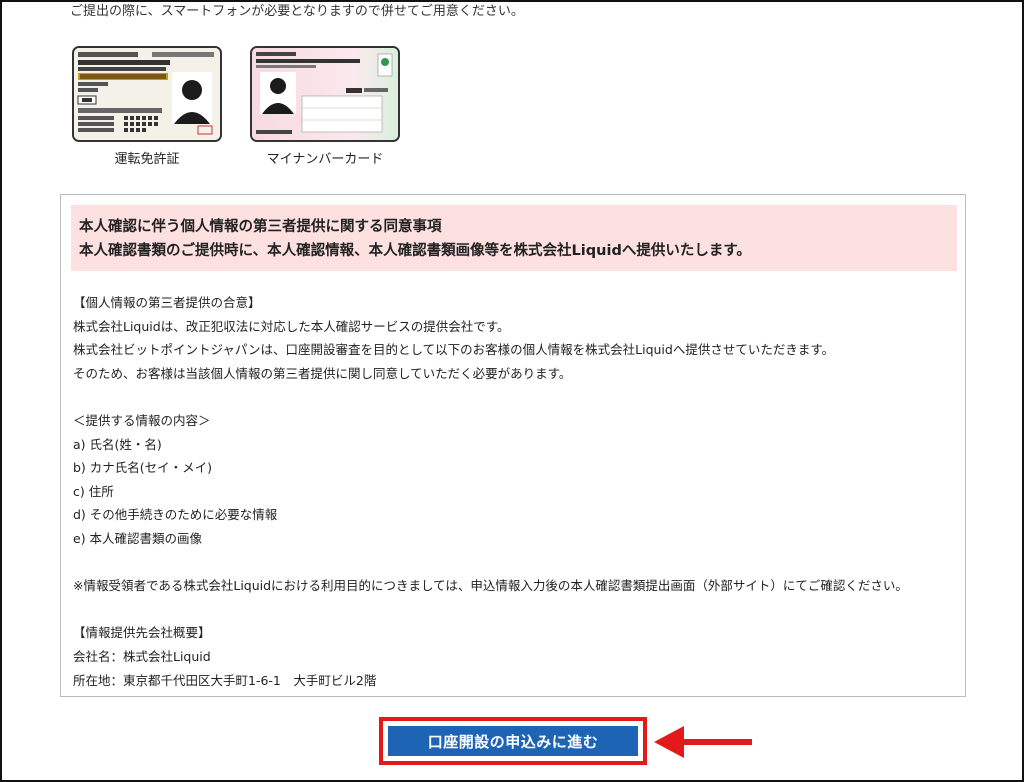 This screenshot has width=1024, height=782. Describe the element at coordinates (117, 444) in the screenshot. I see `consent-line: a) 氏名(姓・名)` at that location.